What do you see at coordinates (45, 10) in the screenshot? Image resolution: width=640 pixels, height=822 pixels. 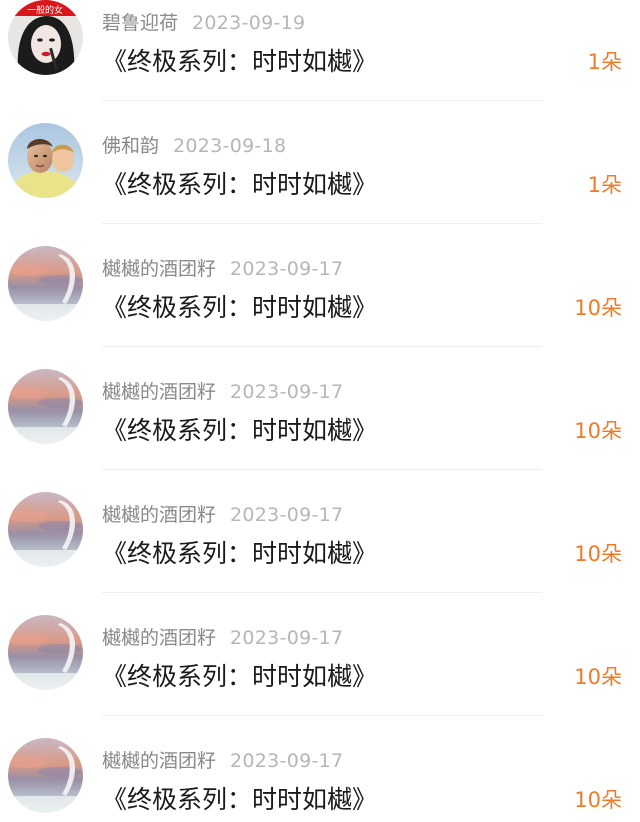 I see `avatar-caption: 一般的女` at bounding box center [45, 10].